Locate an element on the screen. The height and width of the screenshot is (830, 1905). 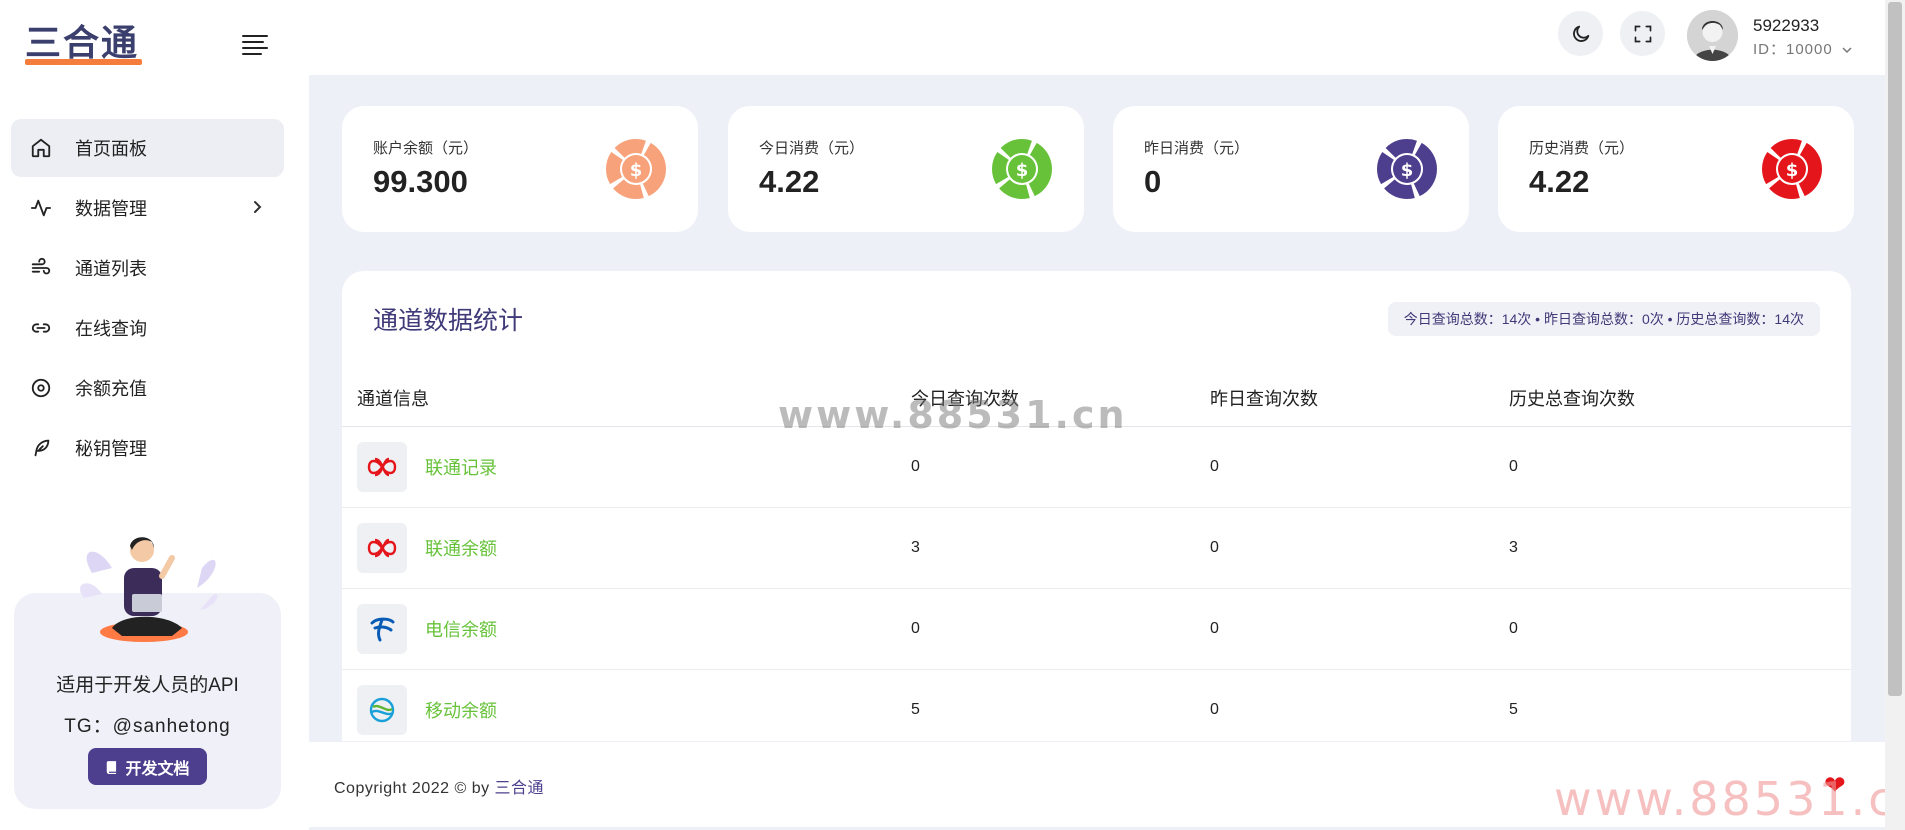
today-count: 5 is located at coordinates (1060, 705).